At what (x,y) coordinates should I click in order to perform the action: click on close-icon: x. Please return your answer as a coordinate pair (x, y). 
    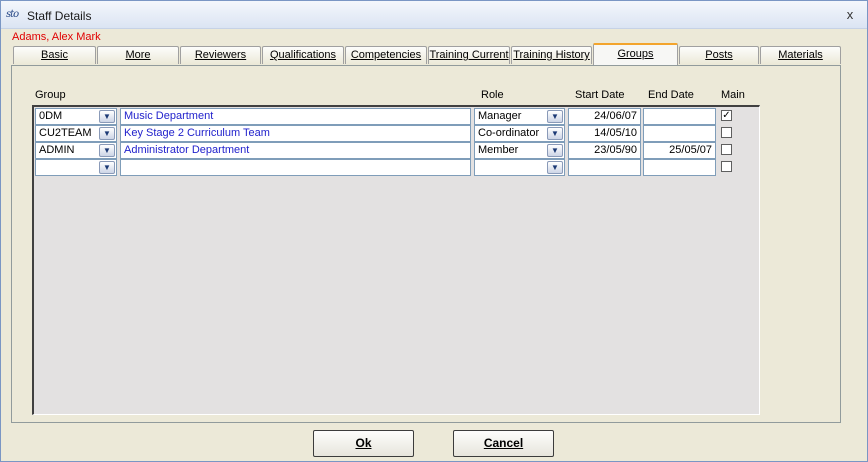
    Looking at the image, I should click on (850, 15).